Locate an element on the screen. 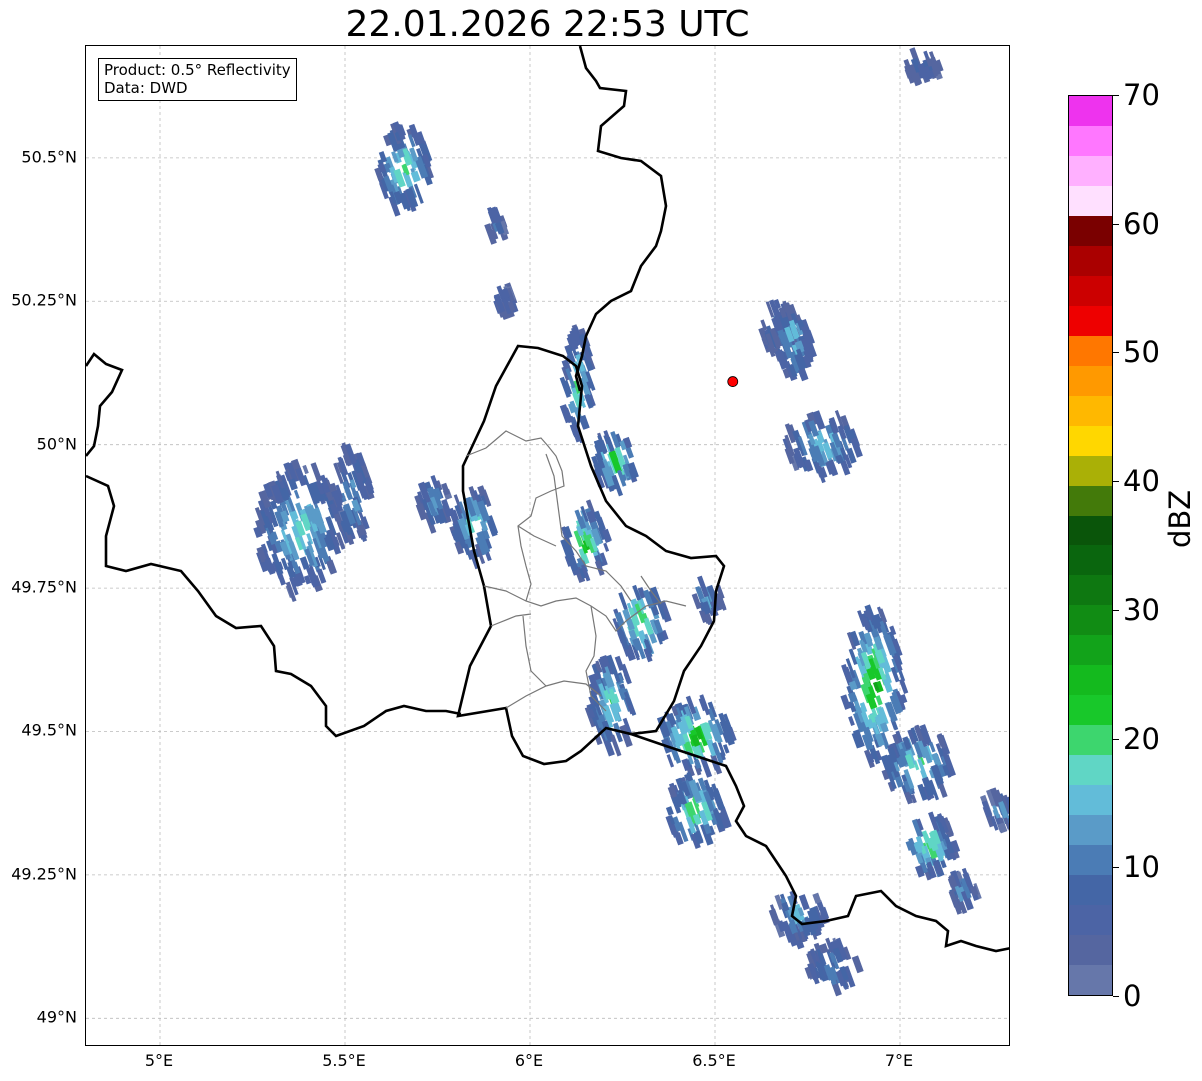  lat-tick-label: 50.5°N is located at coordinates (49, 157).